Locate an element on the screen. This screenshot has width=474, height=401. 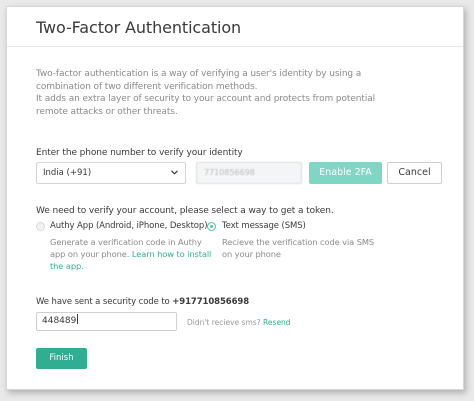
chevron-down-icon is located at coordinates (174, 172).